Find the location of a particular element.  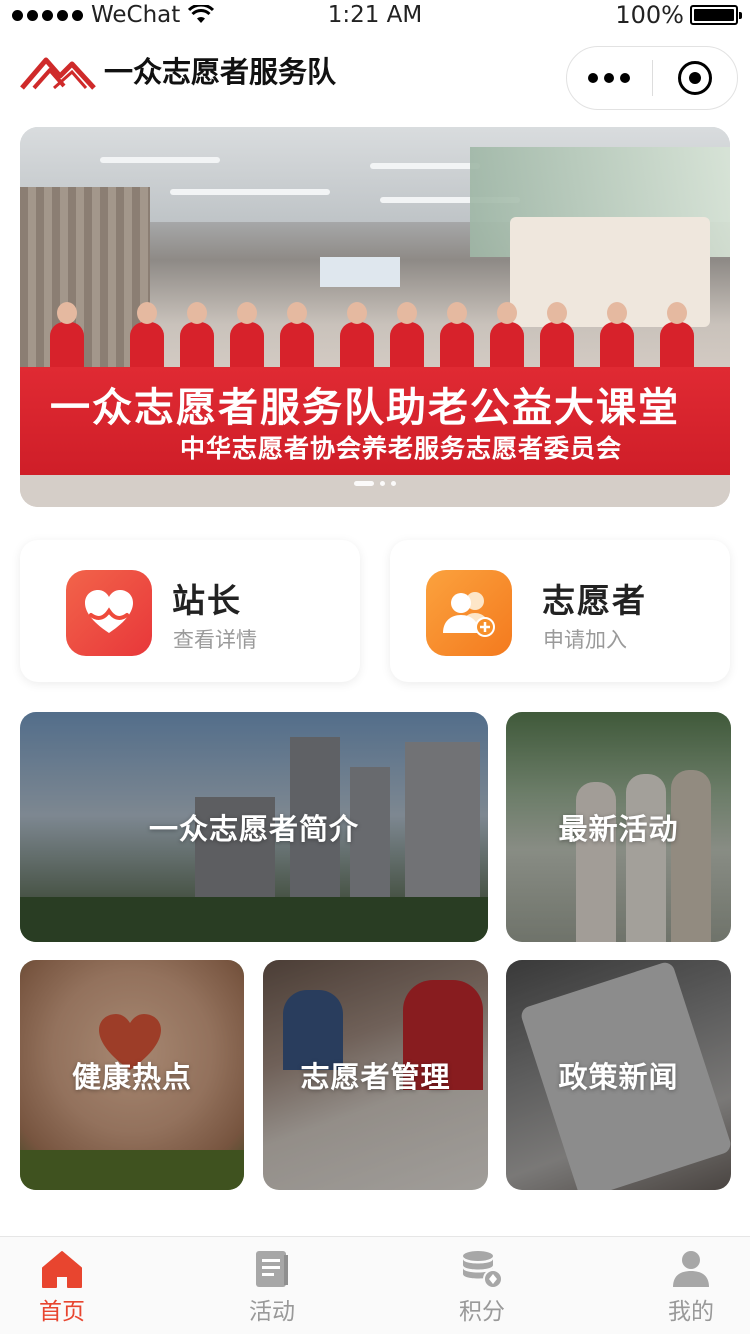

health-tile: 健康热点 is located at coordinates (132, 1075).